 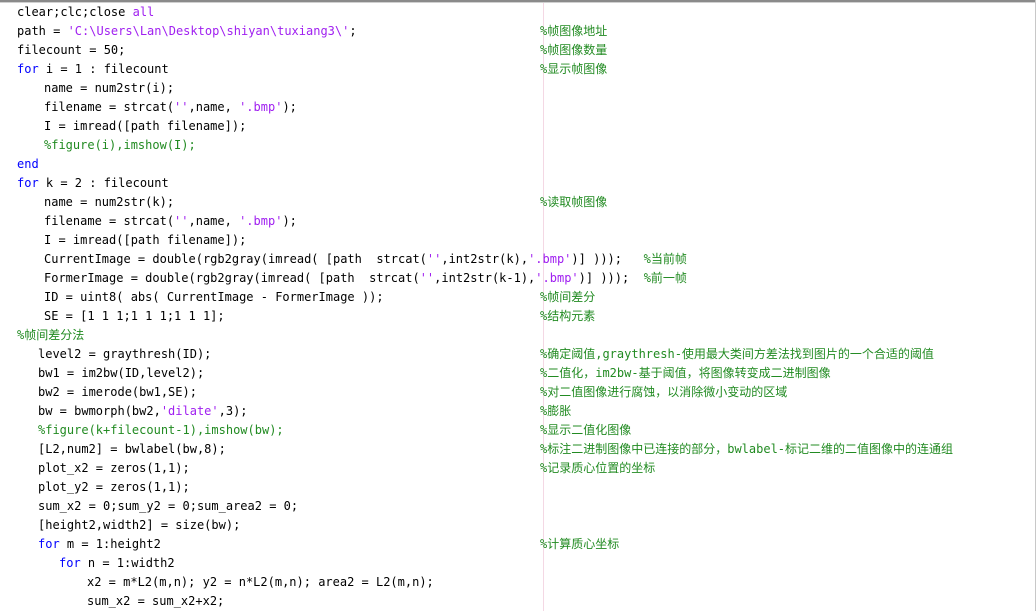 I want to click on code-token: plot_x2 = zeros(1,1);, so click(x=114, y=468).